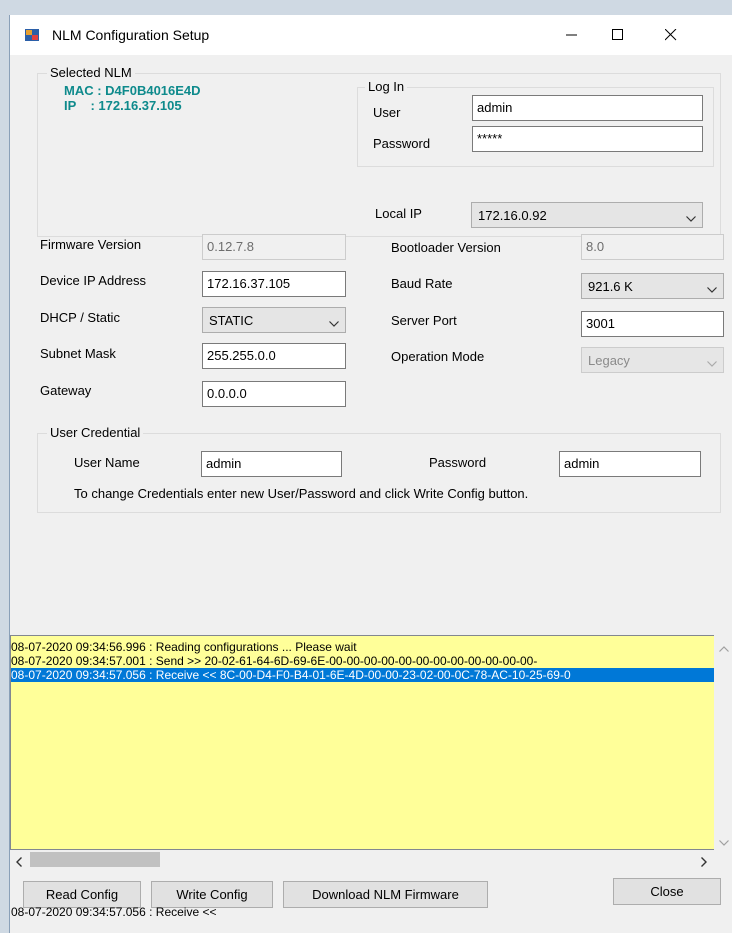  I want to click on login-password-input: *****, so click(587, 139).